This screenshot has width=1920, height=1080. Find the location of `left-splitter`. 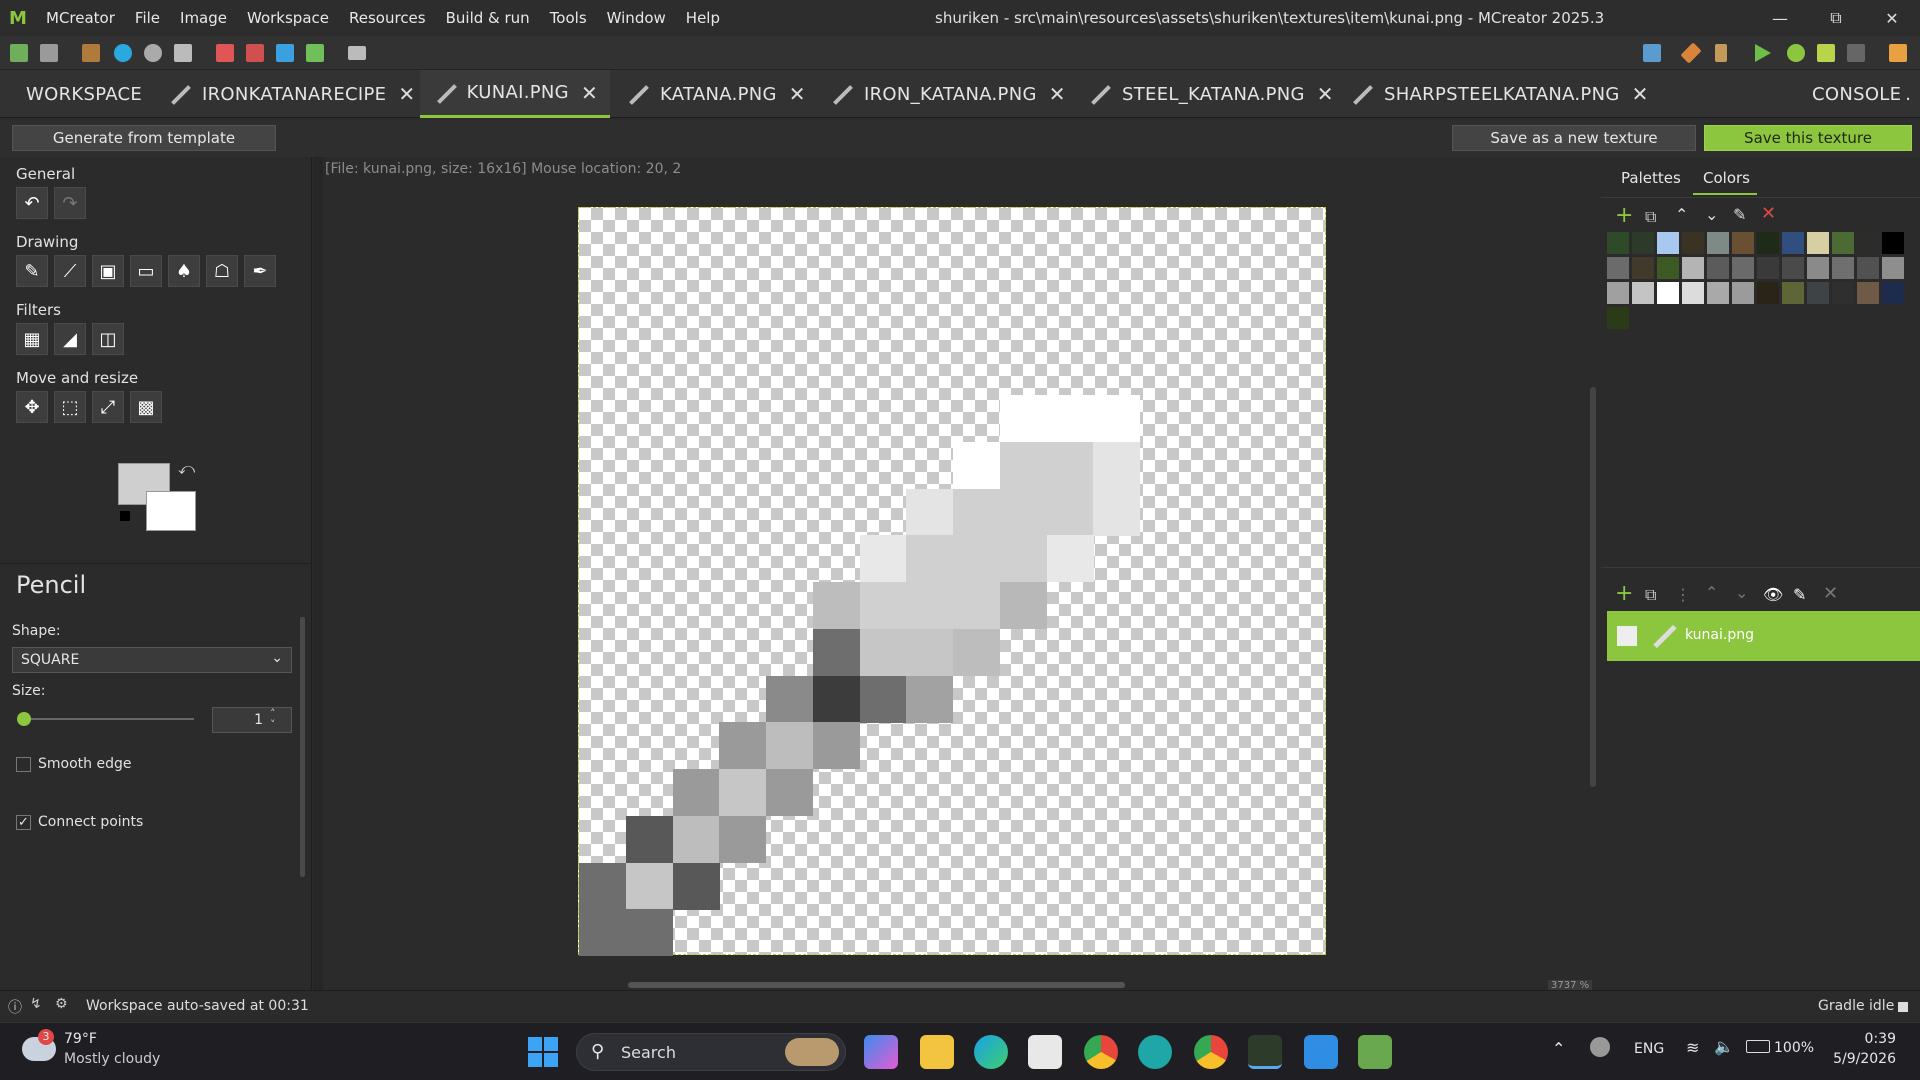

left-splitter is located at coordinates (318, 573).